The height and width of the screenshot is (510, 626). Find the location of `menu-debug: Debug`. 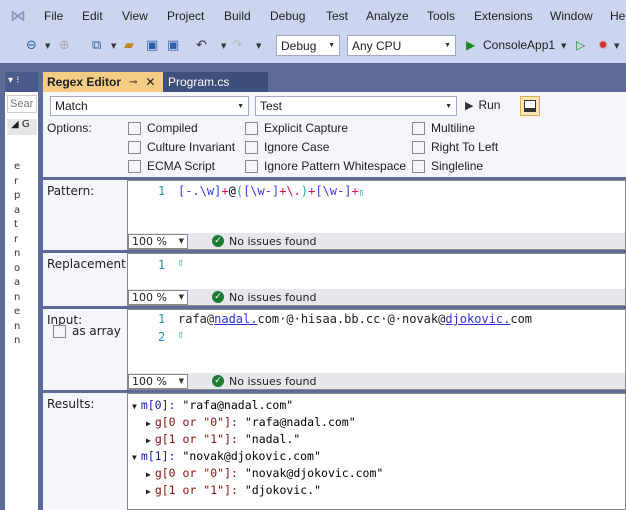

menu-debug: Debug is located at coordinates (287, 16).